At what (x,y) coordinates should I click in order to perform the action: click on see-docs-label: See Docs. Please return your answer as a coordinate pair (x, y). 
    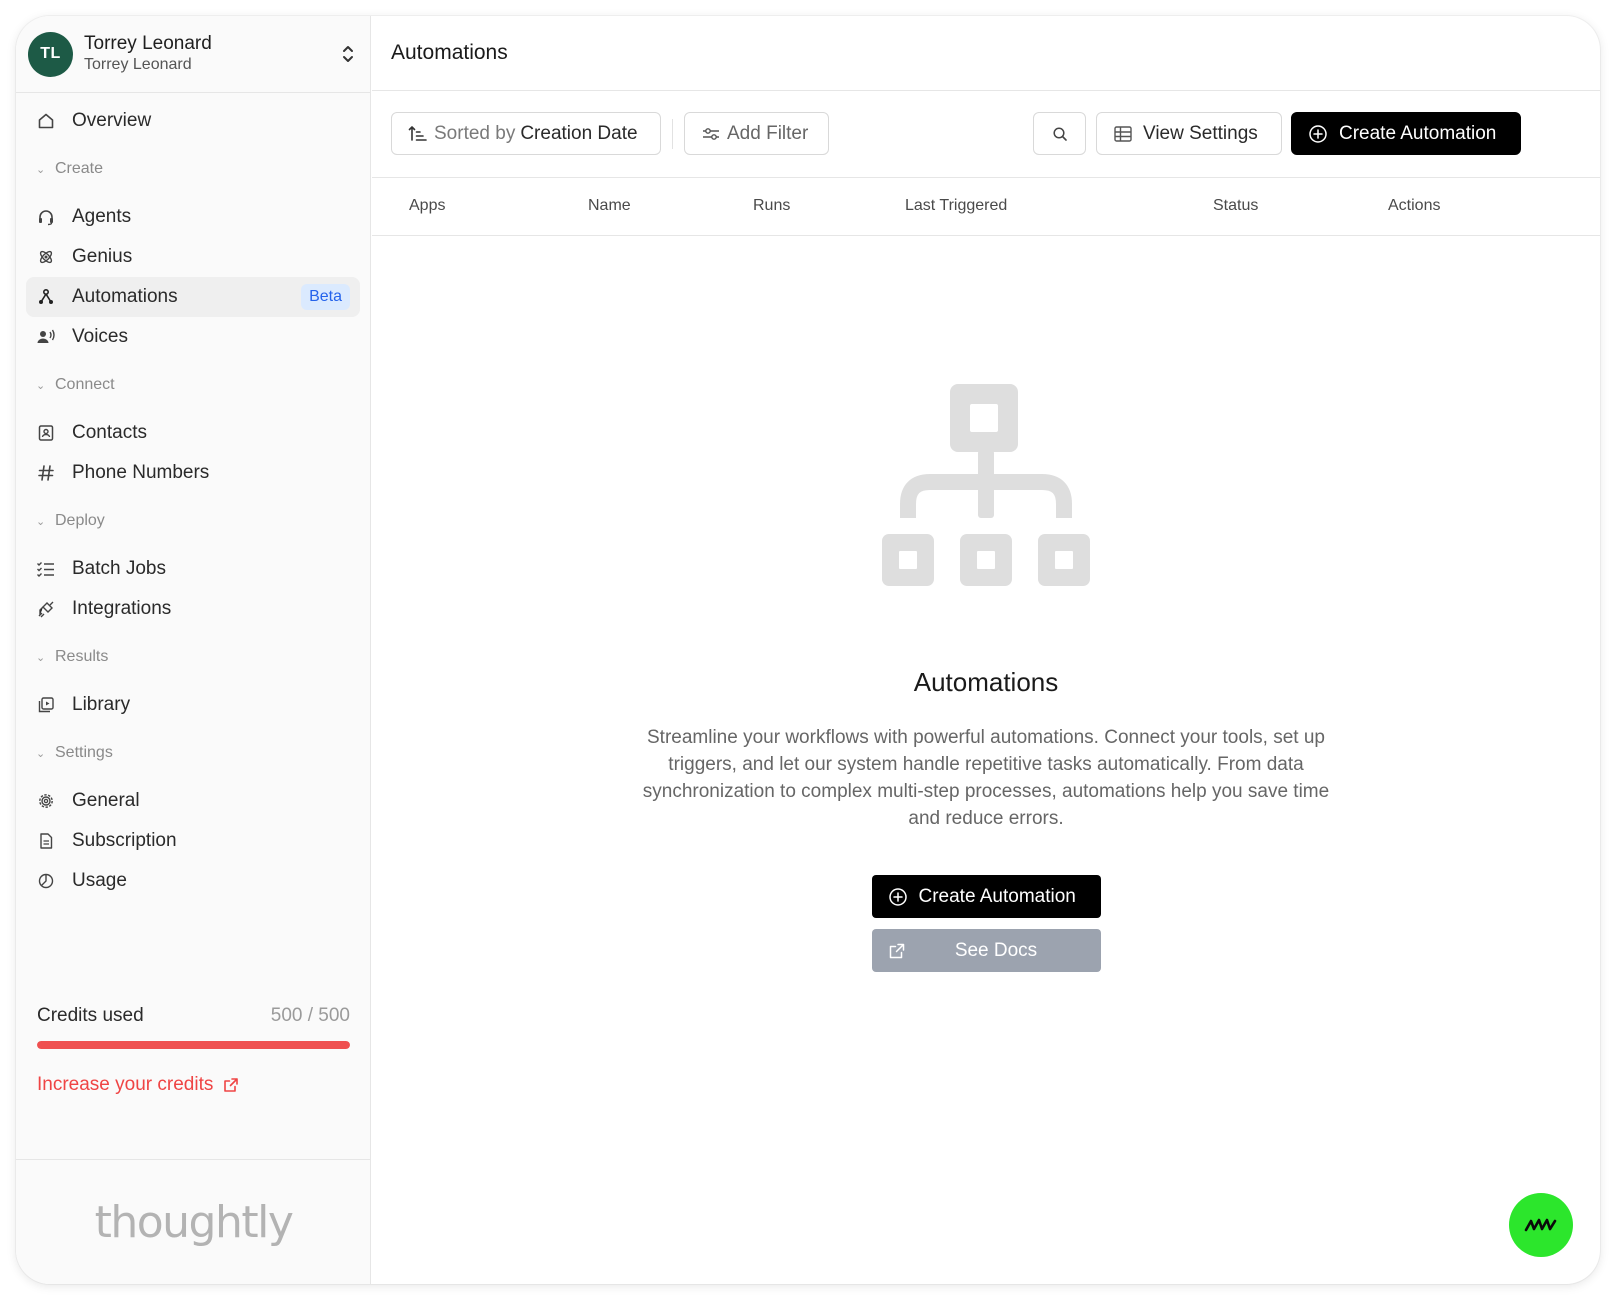
    Looking at the image, I should click on (996, 950).